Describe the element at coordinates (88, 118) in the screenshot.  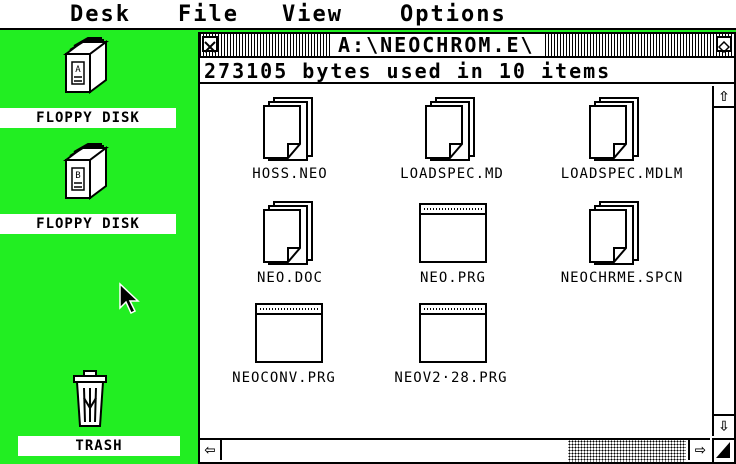
I see `floppy-disk-a-label: FLOPPY DISK` at that location.